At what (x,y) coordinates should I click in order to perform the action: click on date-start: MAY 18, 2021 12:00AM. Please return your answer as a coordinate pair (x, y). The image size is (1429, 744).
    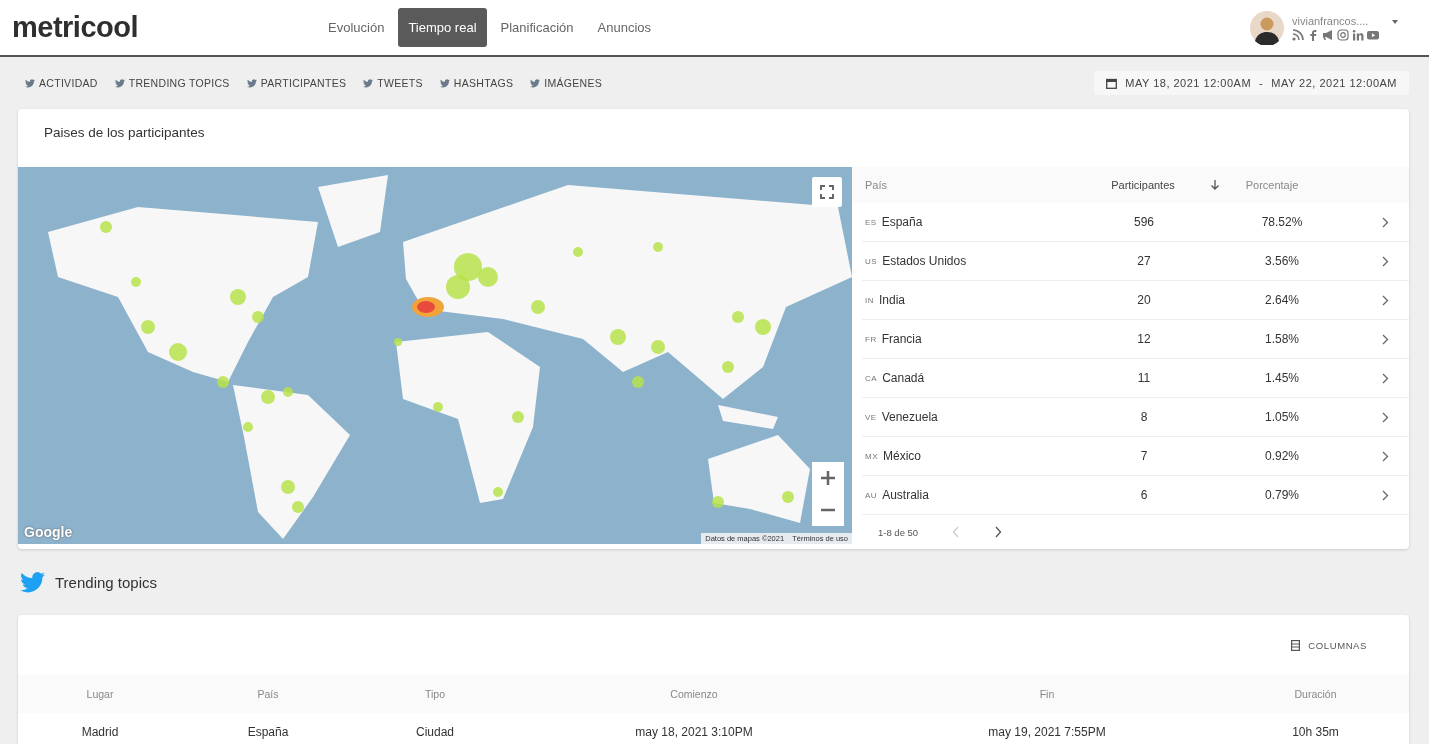
    Looking at the image, I should click on (1188, 83).